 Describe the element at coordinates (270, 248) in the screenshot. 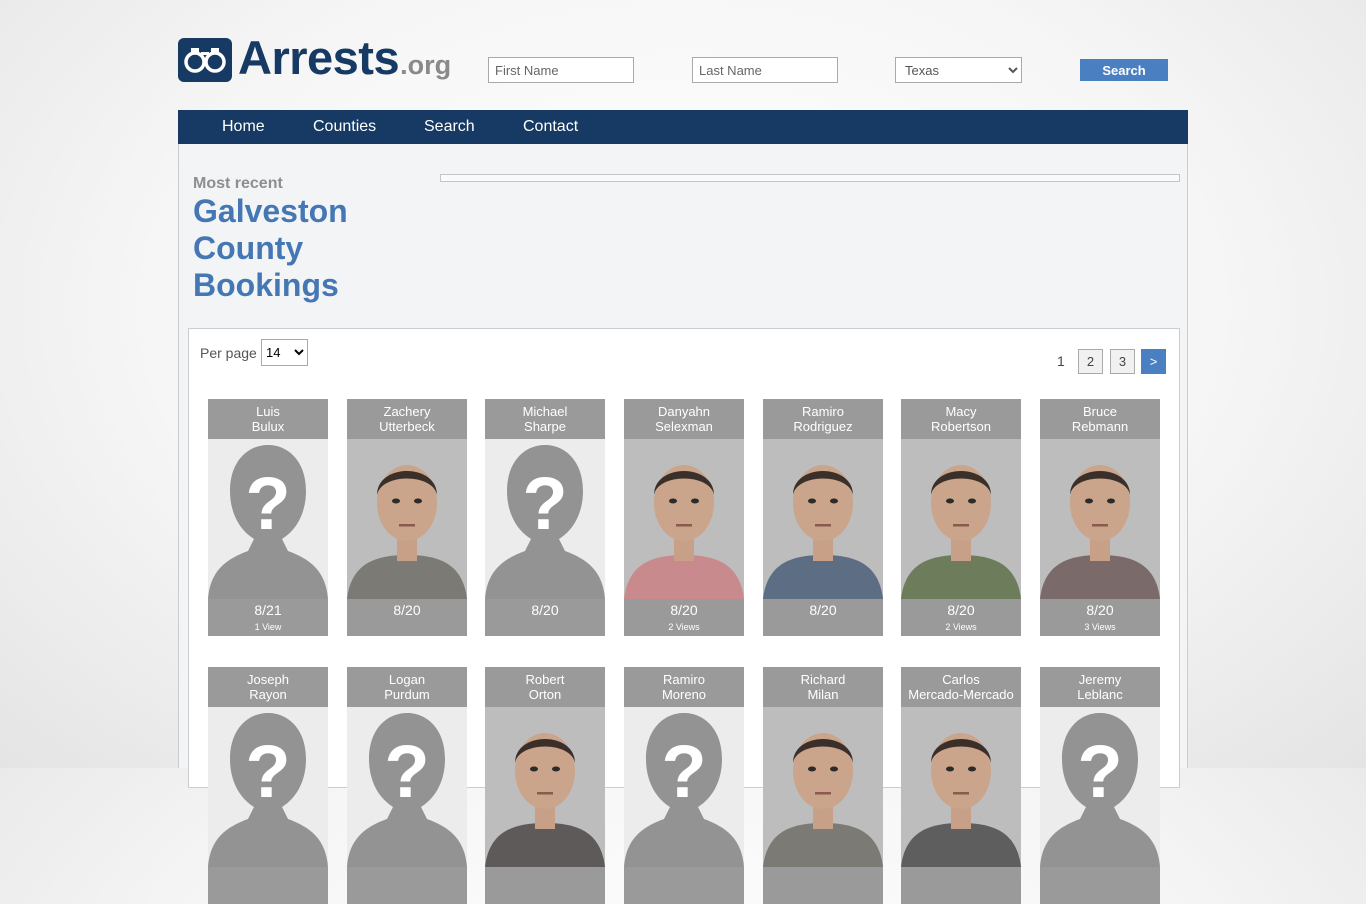

I see `page-title: Galveston County Bookings` at that location.